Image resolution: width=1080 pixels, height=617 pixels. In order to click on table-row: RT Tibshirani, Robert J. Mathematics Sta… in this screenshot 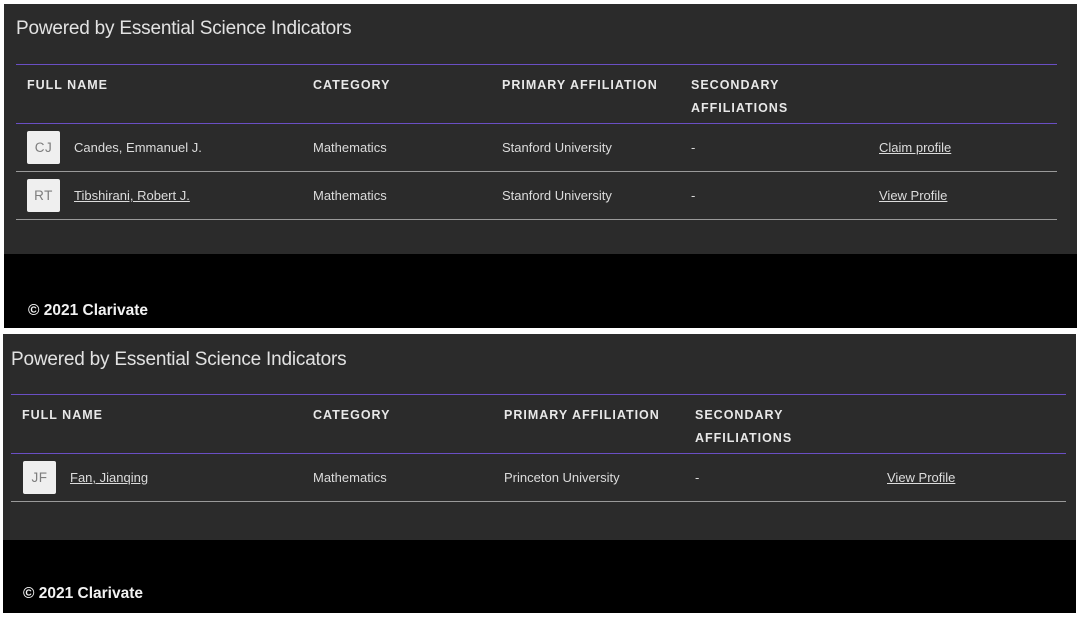, I will do `click(536, 196)`.